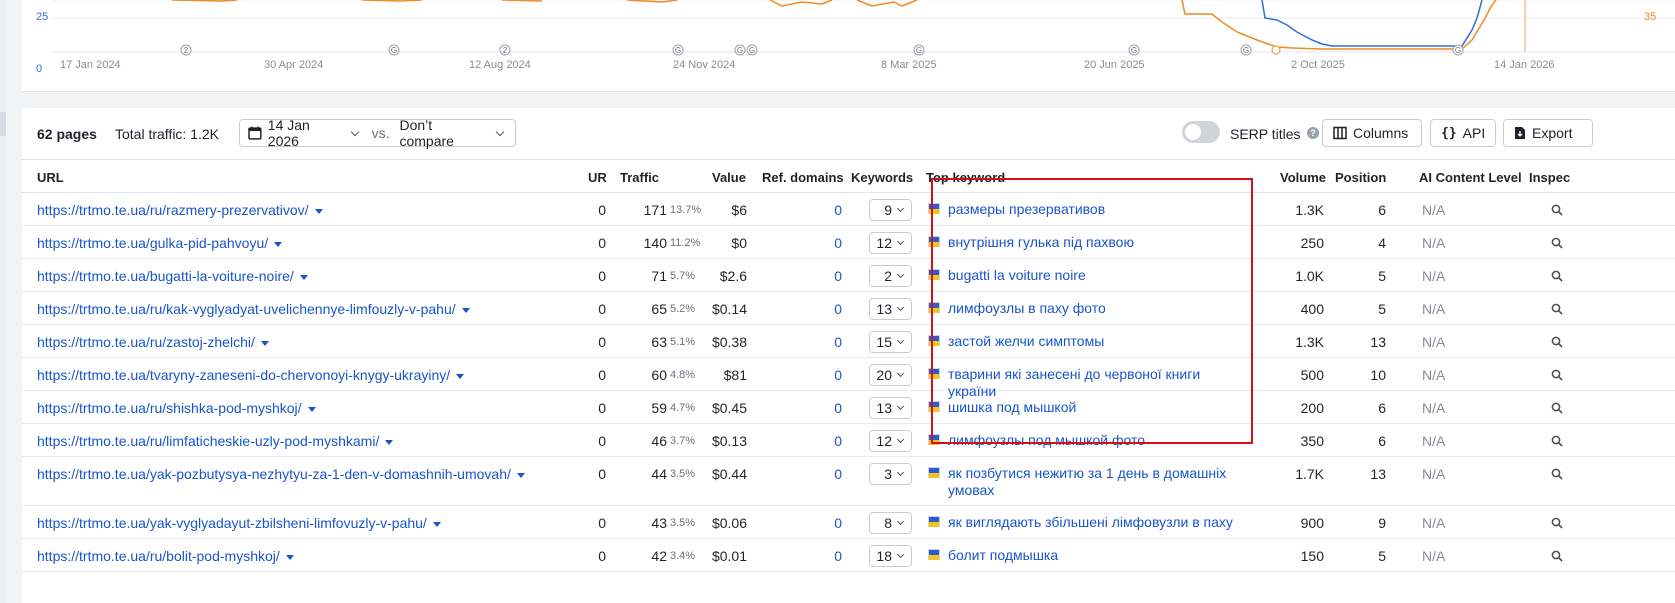 Image resolution: width=1675 pixels, height=603 pixels. Describe the element at coordinates (1549, 177) in the screenshot. I see `header-inspect: Inspec` at that location.